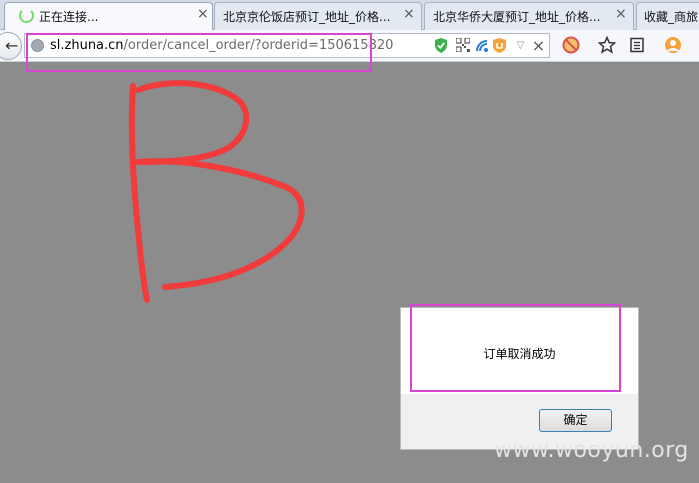 This screenshot has height=483, width=699. What do you see at coordinates (192, 122) in the screenshot?
I see `letter-b-upper-bowl-stroke` at bounding box center [192, 122].